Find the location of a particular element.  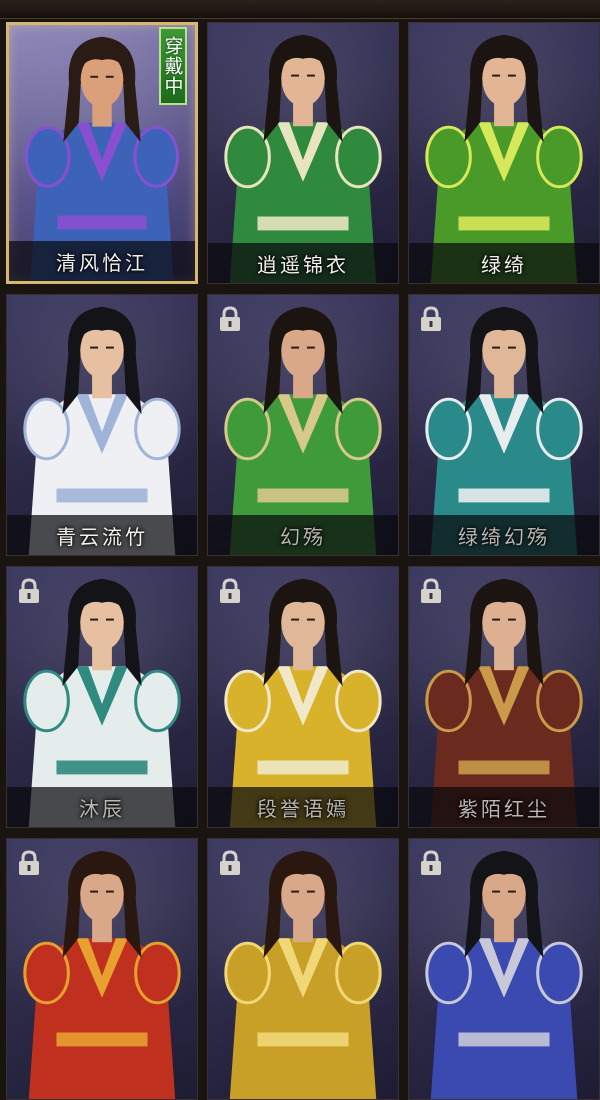

costume-card: 逍遥锦衣 is located at coordinates (303, 153).